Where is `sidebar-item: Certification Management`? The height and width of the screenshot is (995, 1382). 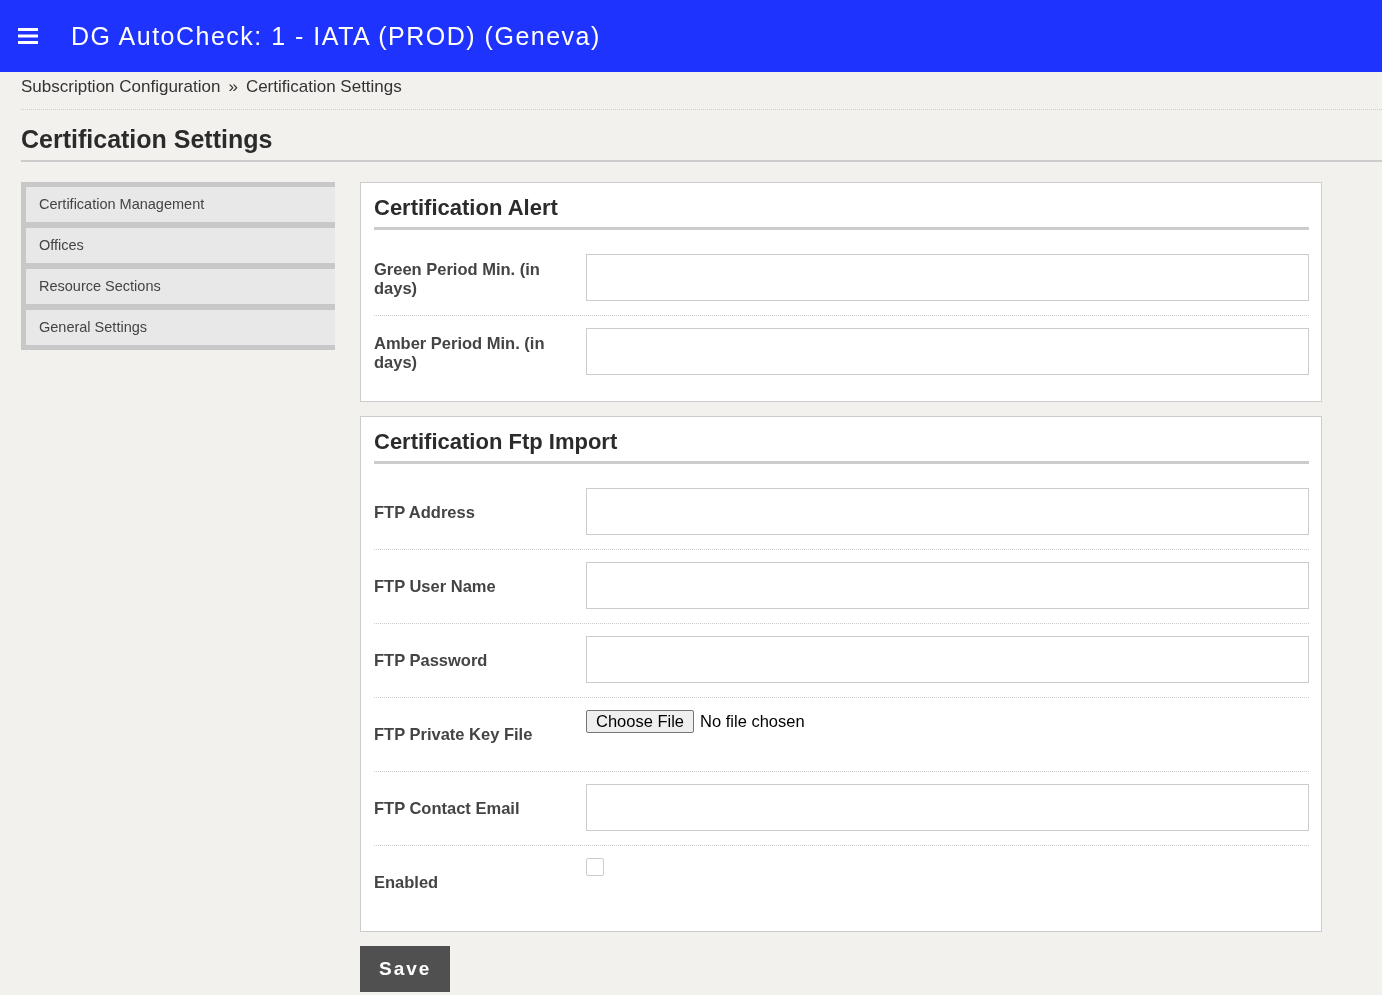
sidebar-item: Certification Management is located at coordinates (180, 204).